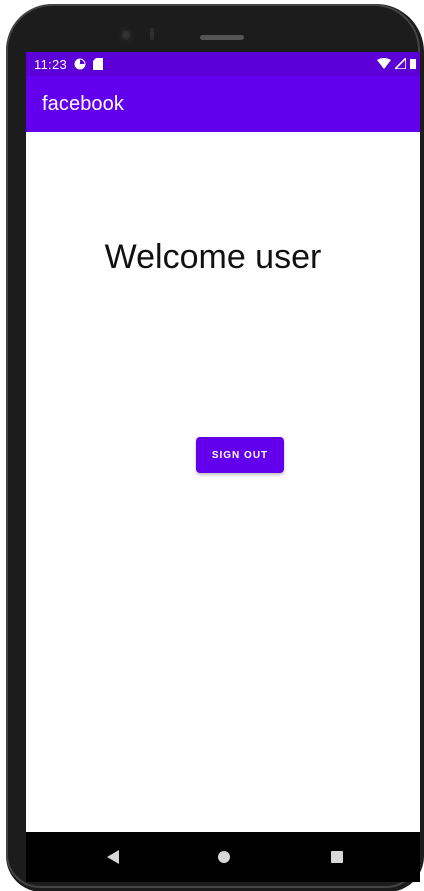 This screenshot has height=891, width=424. What do you see at coordinates (240, 455) in the screenshot?
I see `sign-out-button: SIGN OUT` at bounding box center [240, 455].